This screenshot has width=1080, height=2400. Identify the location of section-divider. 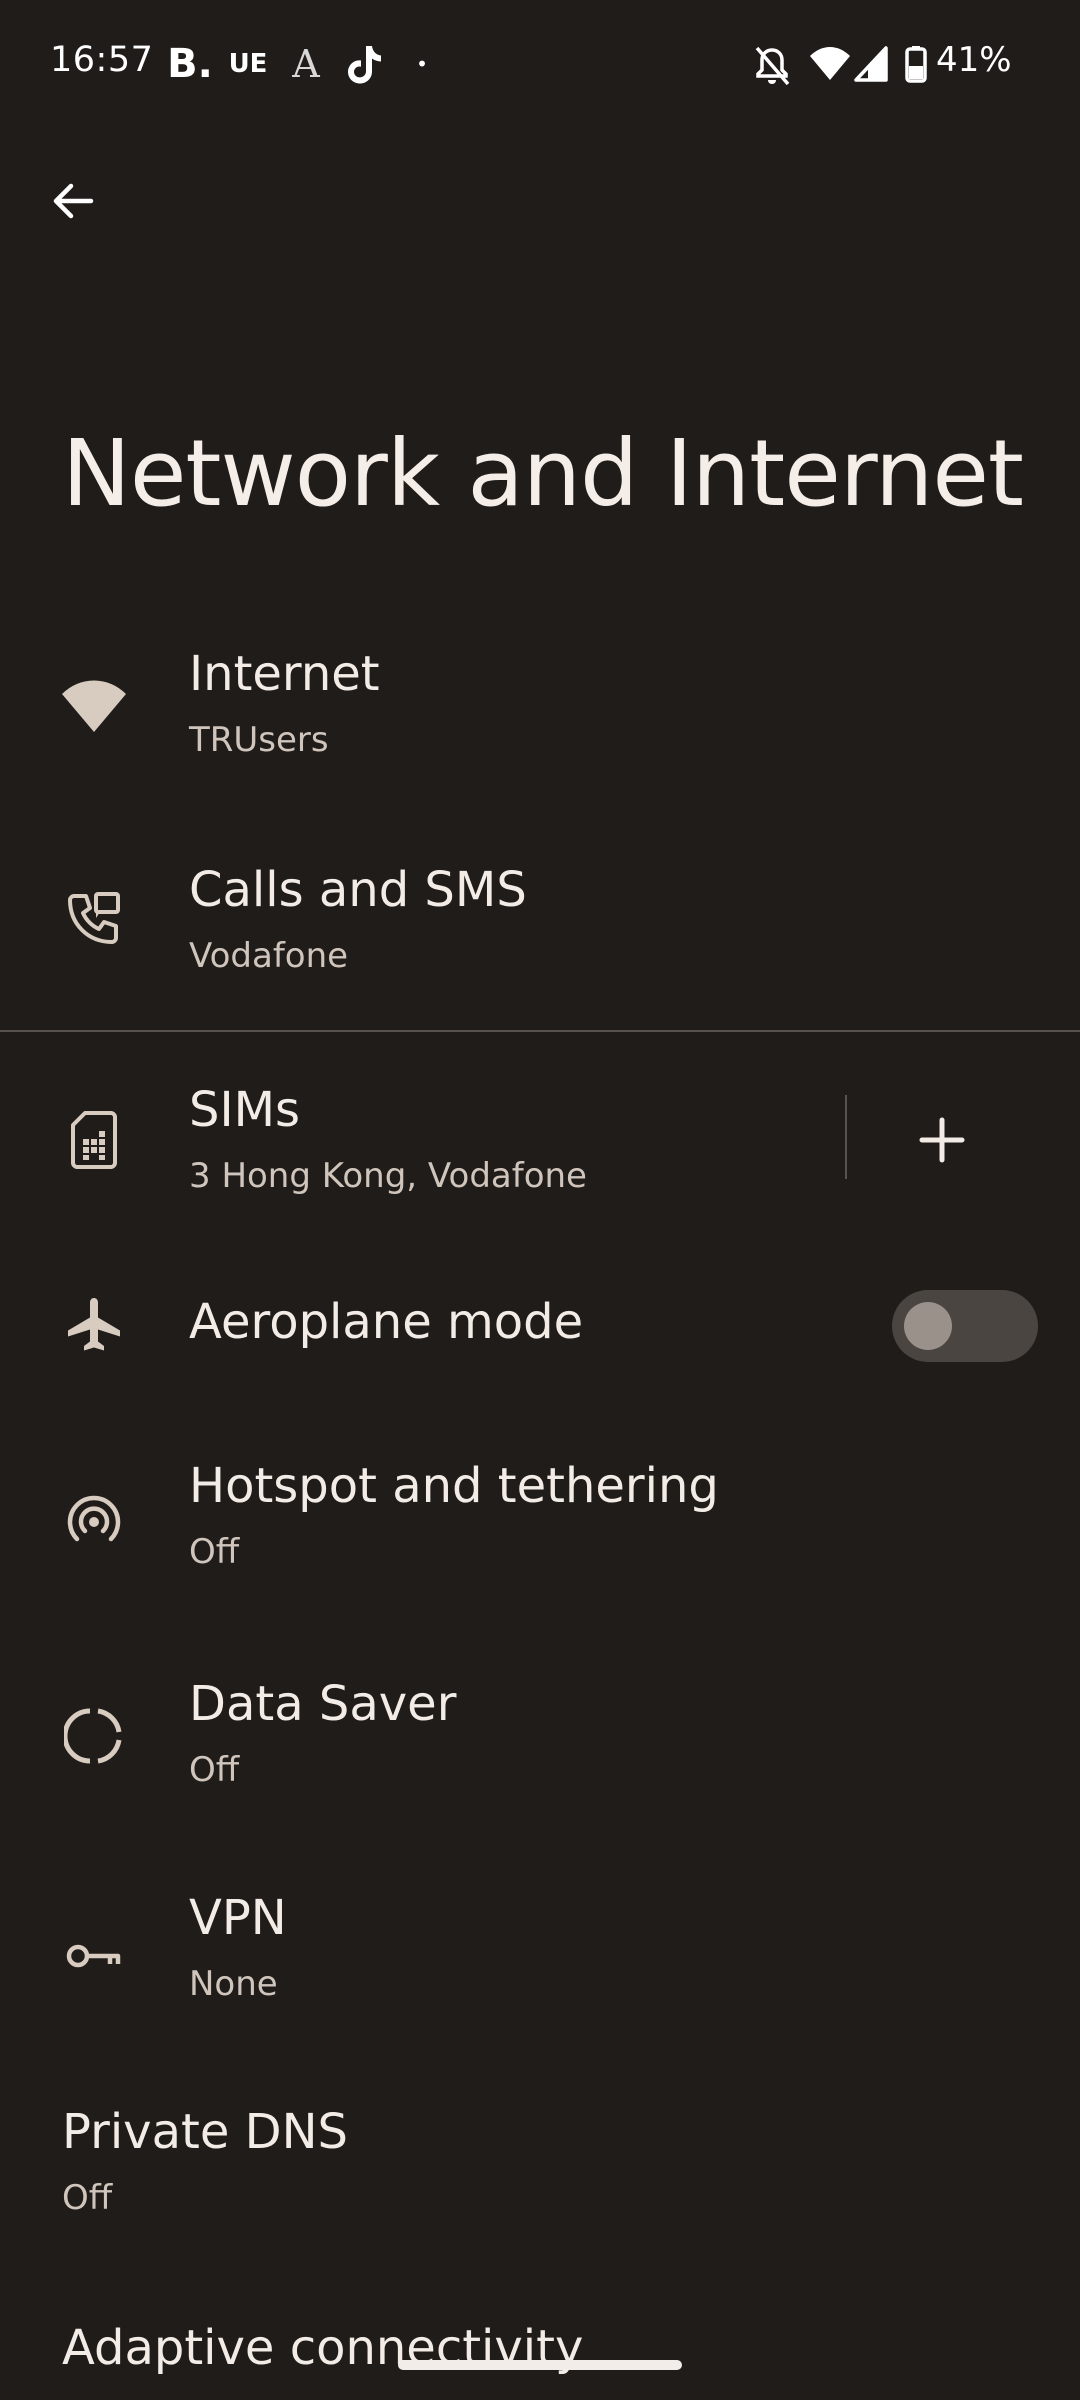
(540, 1031).